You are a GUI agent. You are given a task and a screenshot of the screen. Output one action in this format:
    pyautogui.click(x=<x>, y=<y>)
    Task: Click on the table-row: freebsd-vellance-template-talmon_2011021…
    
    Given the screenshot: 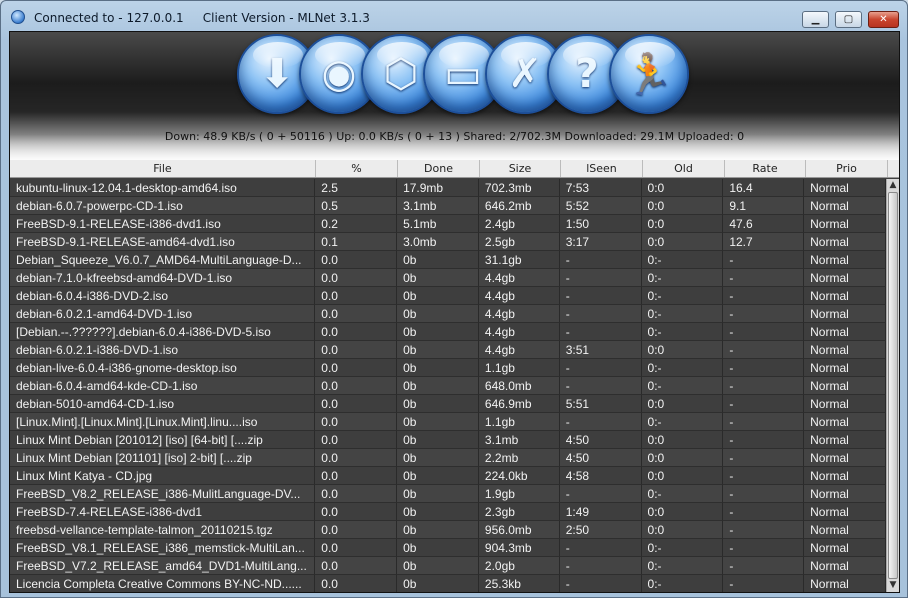 What is the action you would take?
    pyautogui.click(x=448, y=530)
    